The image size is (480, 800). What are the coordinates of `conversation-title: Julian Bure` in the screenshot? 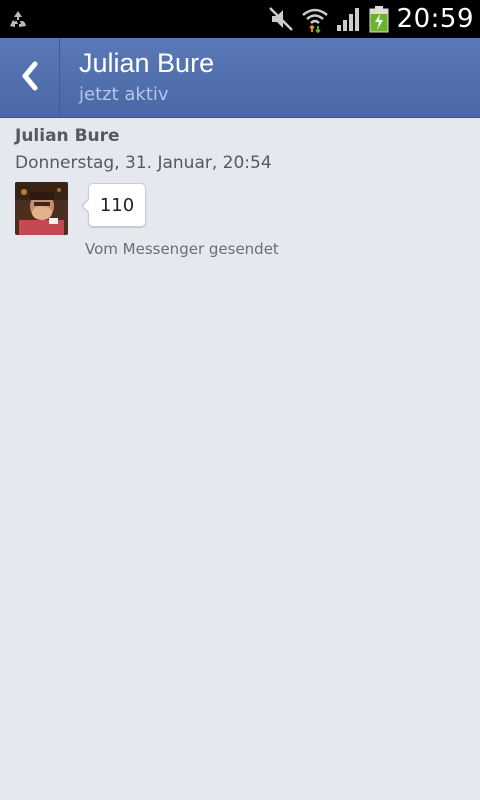 It's located at (146, 63).